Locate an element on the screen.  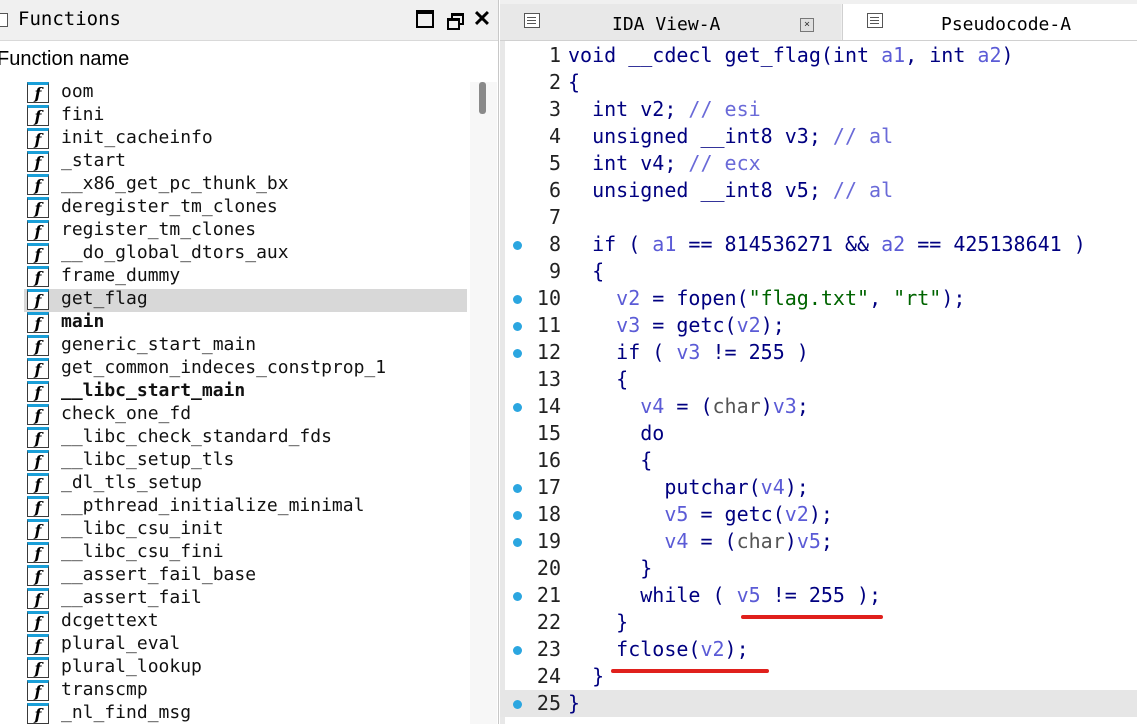
code-line: 18 v5 = getc(v2); is located at coordinates (818, 514).